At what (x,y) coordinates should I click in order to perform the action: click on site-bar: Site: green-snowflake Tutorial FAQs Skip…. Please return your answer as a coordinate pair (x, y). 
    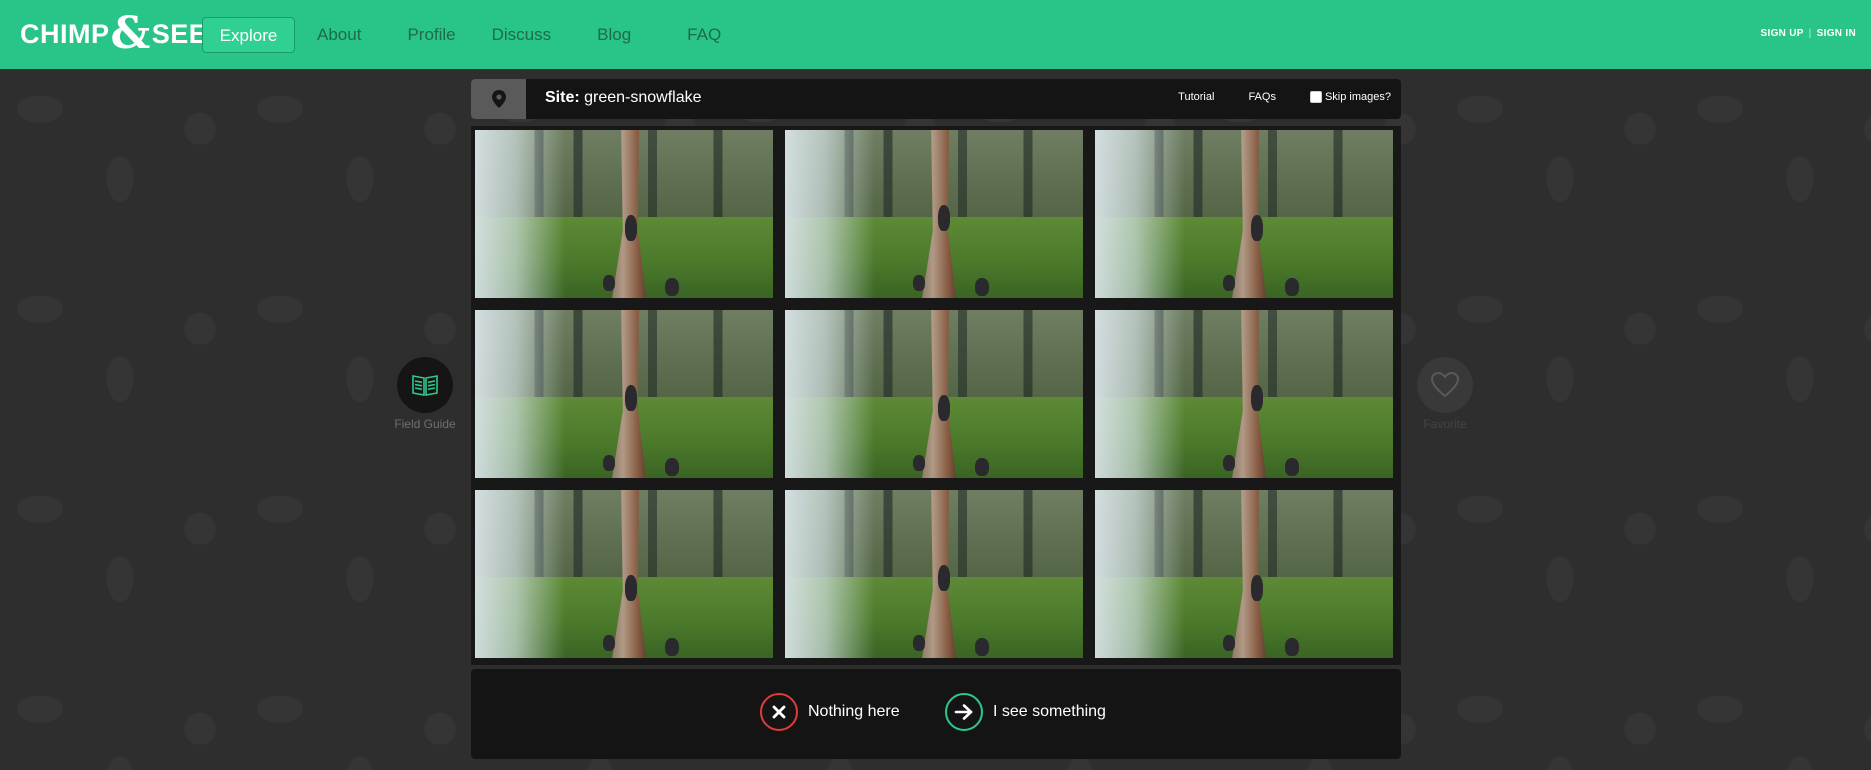
    Looking at the image, I should click on (936, 99).